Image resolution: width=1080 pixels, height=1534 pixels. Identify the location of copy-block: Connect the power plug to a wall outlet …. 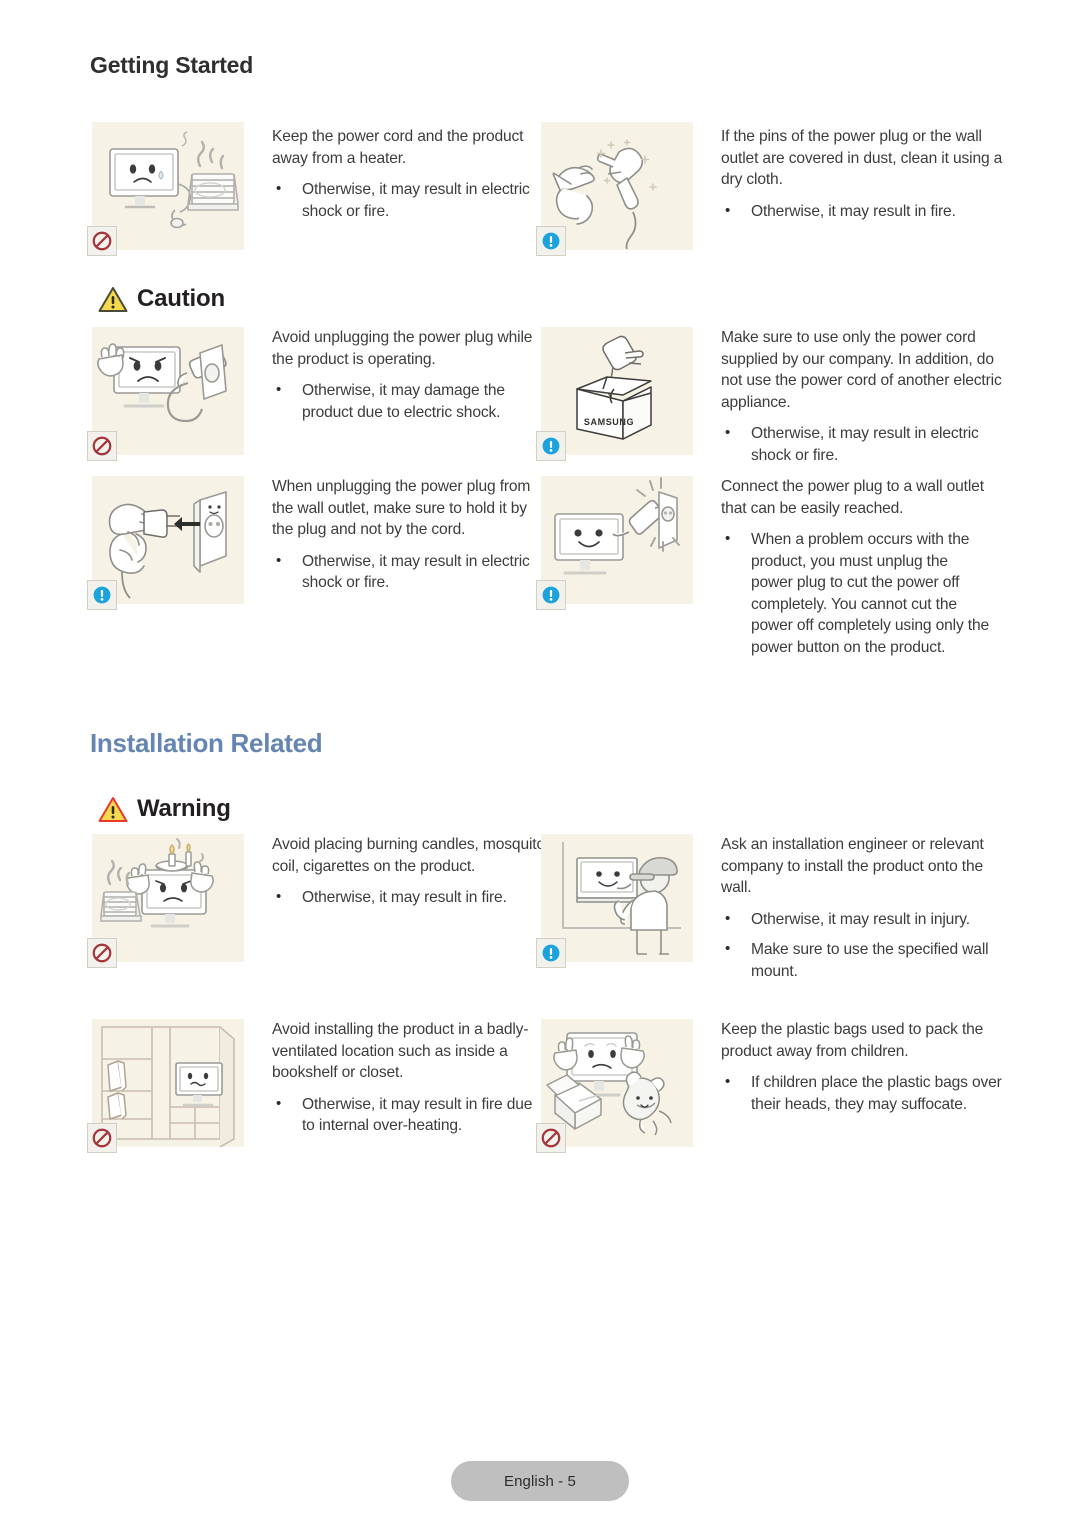
(857, 567).